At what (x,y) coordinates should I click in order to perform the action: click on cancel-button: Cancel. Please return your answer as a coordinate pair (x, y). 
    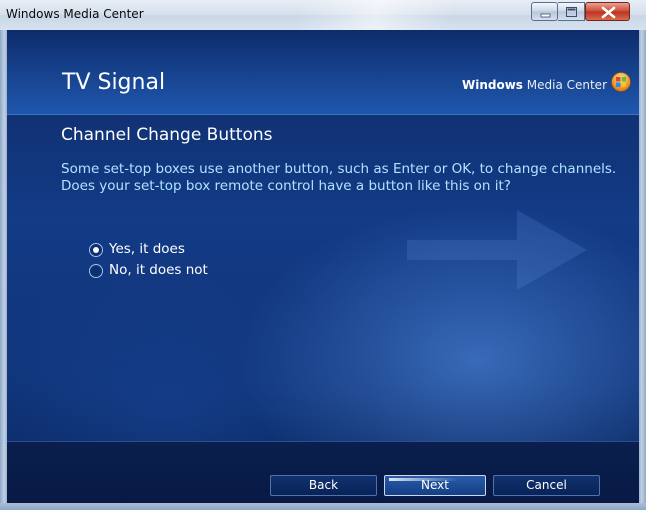
    Looking at the image, I should click on (546, 485).